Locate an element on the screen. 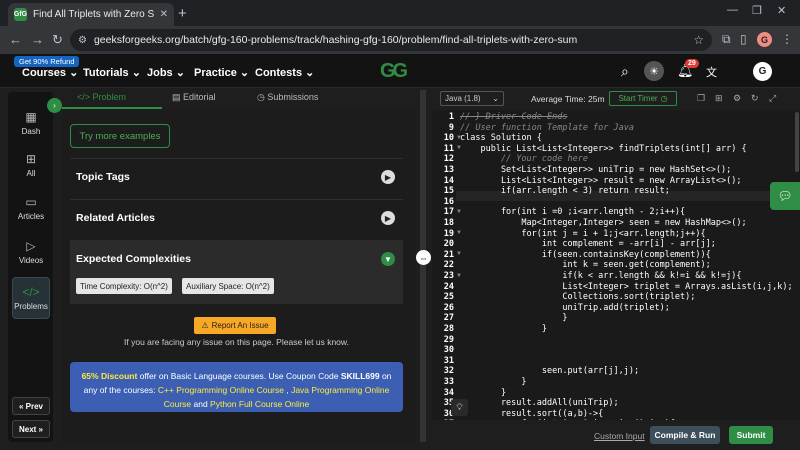 The image size is (800, 450). format-icon: ⊞ is located at coordinates (719, 98).